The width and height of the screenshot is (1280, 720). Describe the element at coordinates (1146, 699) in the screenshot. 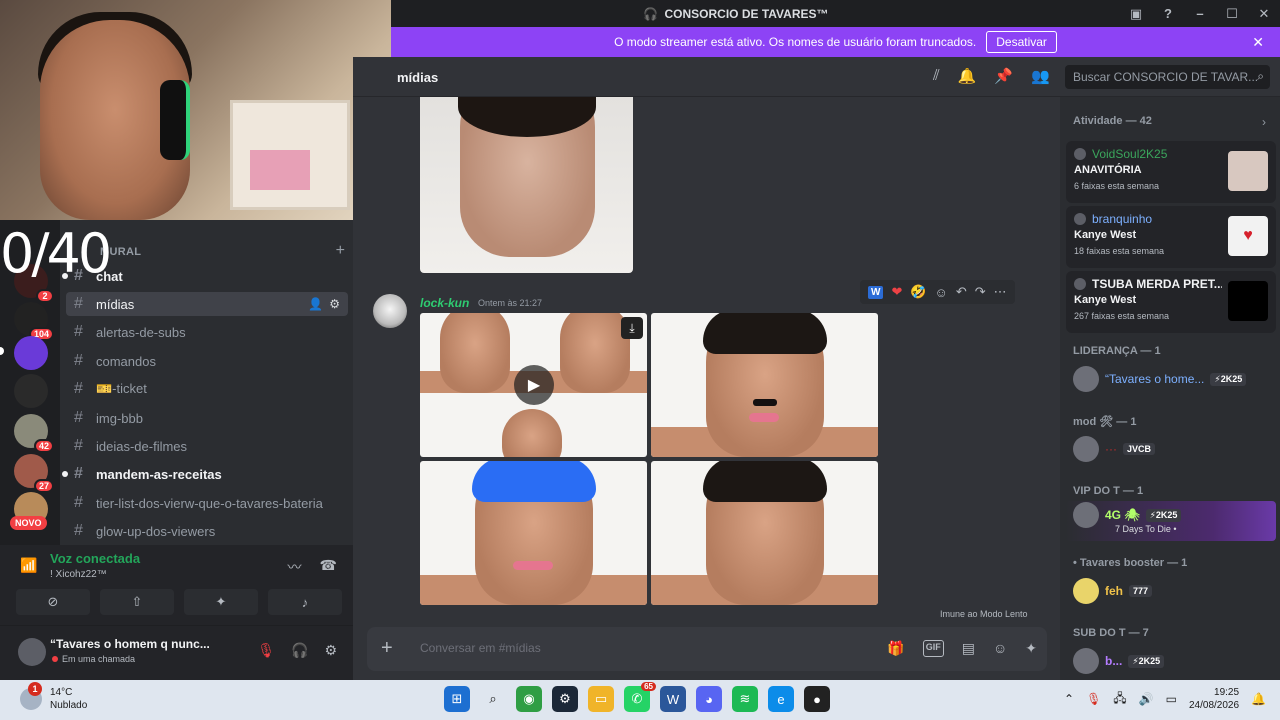

I see `volume-icon: 🔊` at that location.